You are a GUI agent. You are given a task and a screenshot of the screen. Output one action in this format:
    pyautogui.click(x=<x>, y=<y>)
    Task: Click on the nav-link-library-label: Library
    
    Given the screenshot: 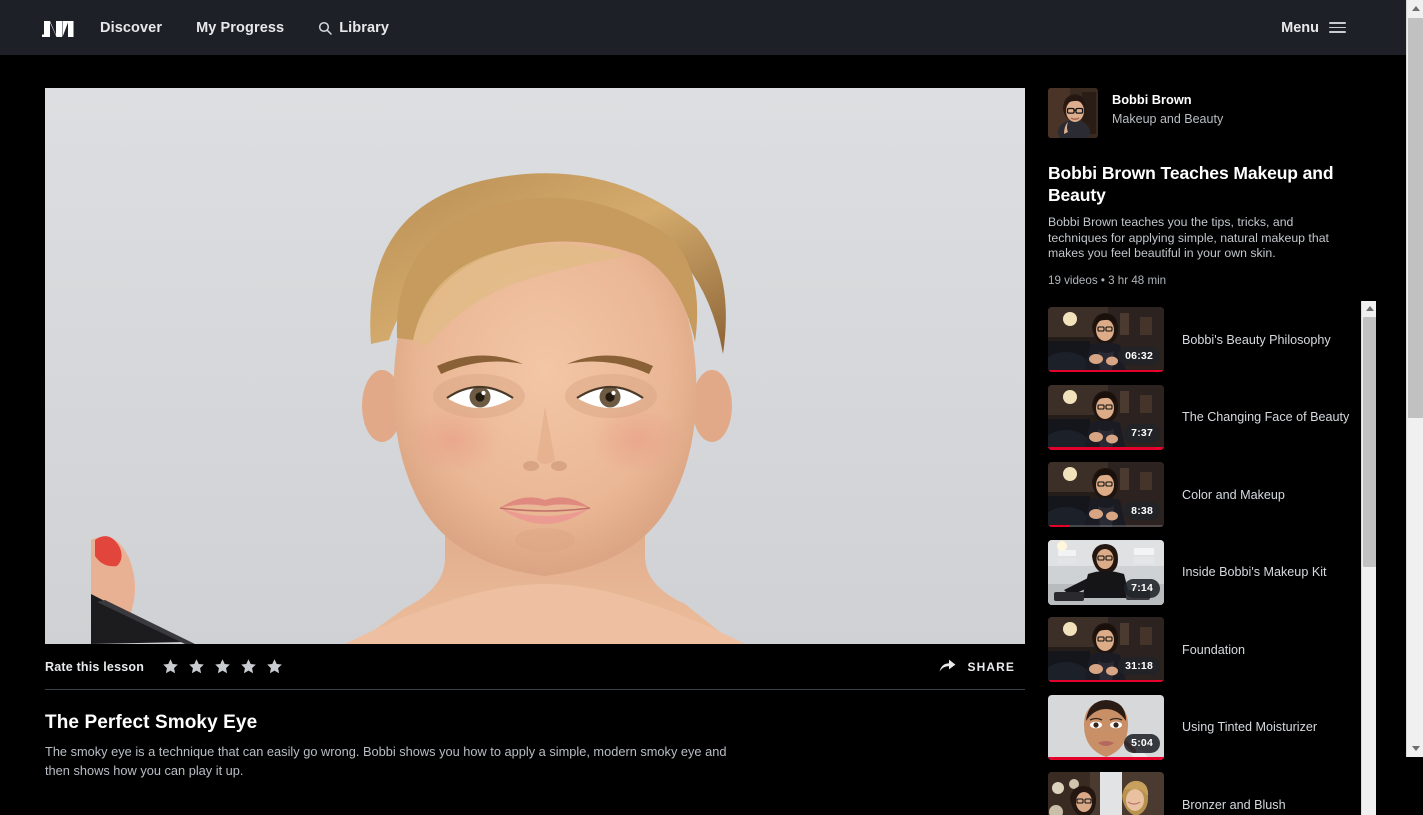 What is the action you would take?
    pyautogui.click(x=364, y=27)
    